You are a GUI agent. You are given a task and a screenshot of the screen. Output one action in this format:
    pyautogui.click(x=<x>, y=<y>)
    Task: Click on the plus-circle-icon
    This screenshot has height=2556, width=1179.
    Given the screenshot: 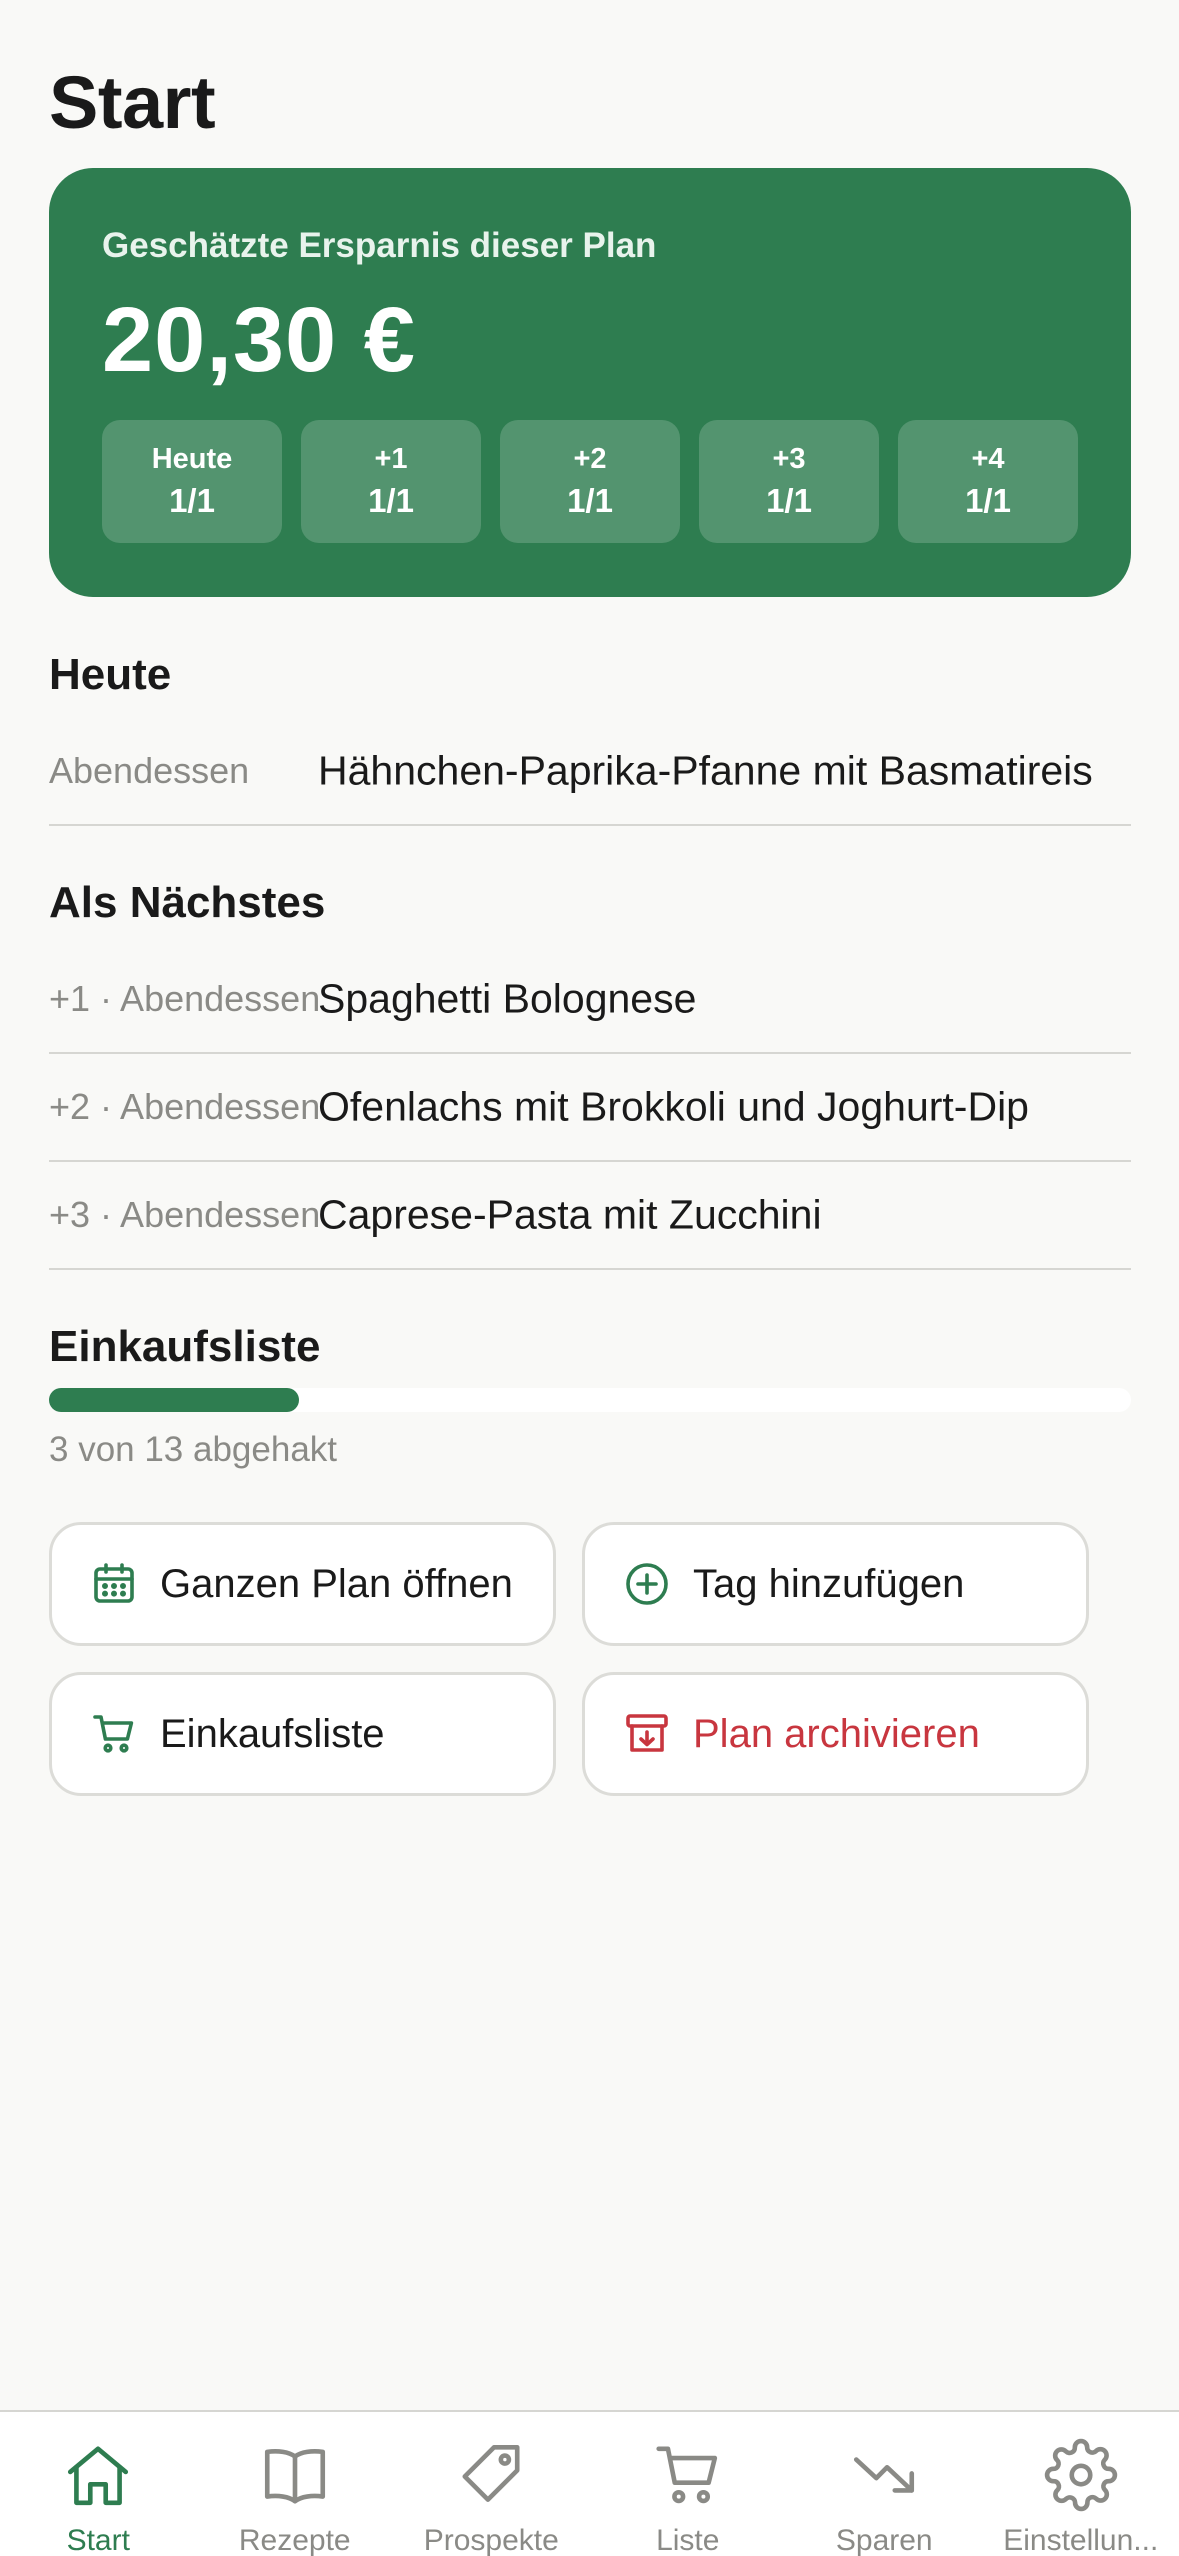 What is the action you would take?
    pyautogui.click(x=647, y=1584)
    